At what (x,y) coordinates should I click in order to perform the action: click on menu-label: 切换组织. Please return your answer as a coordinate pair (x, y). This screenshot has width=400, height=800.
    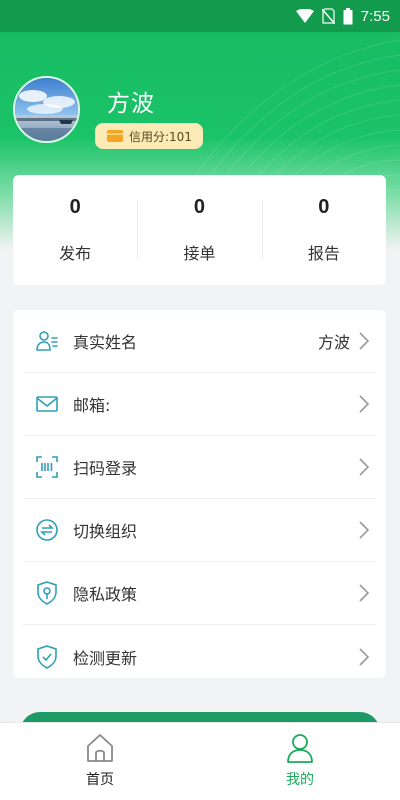
    Looking at the image, I should click on (105, 531).